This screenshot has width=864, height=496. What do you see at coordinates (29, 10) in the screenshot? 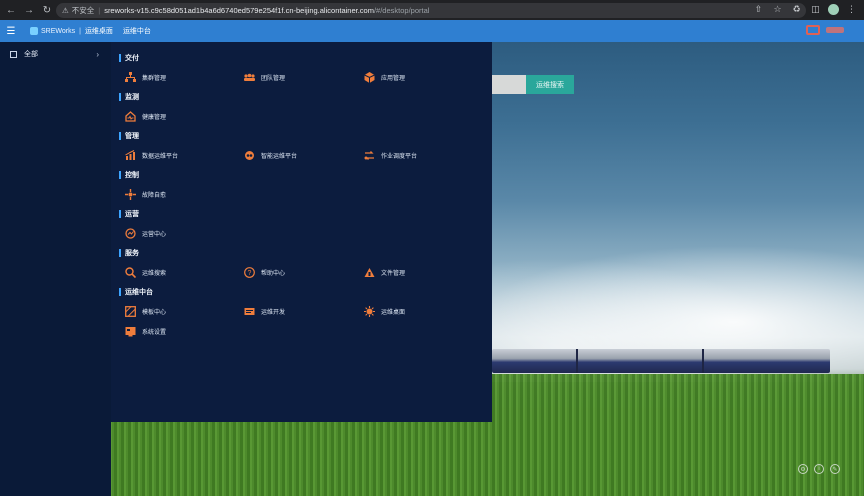
I see `forward-icon: →` at bounding box center [29, 10].